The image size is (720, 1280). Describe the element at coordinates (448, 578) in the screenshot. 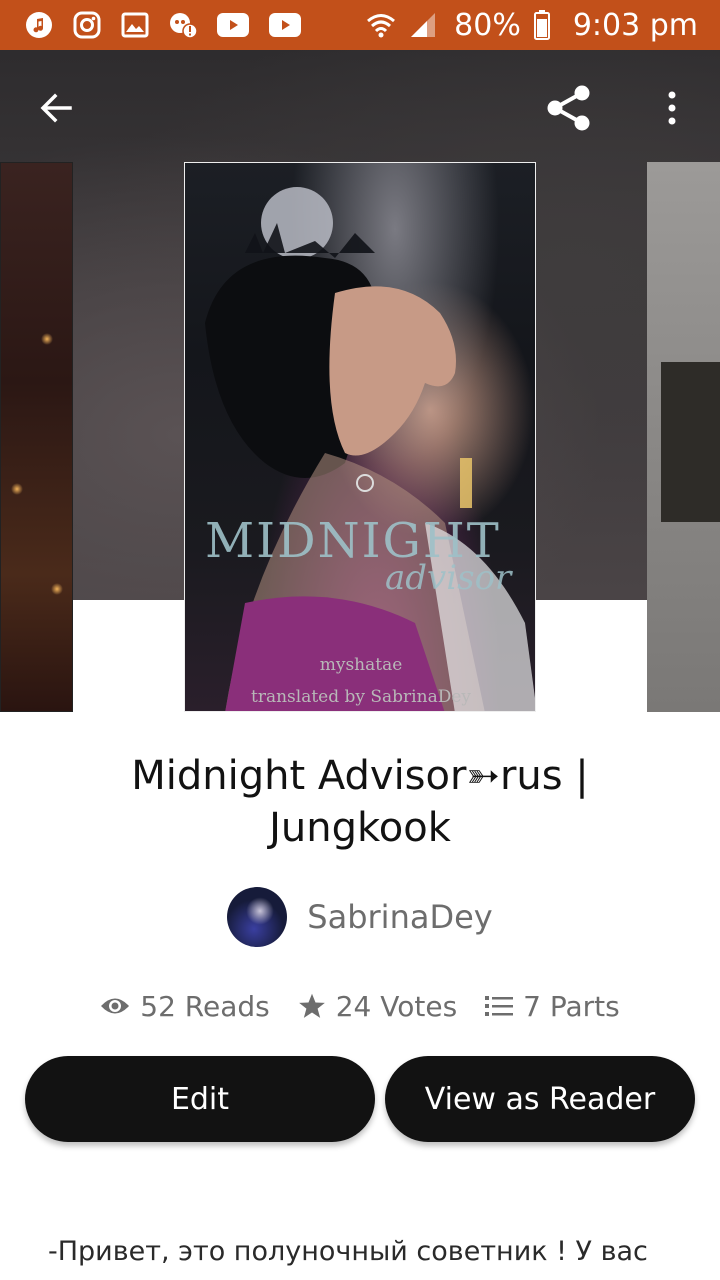

I see `cover-subtitle: advisor` at that location.